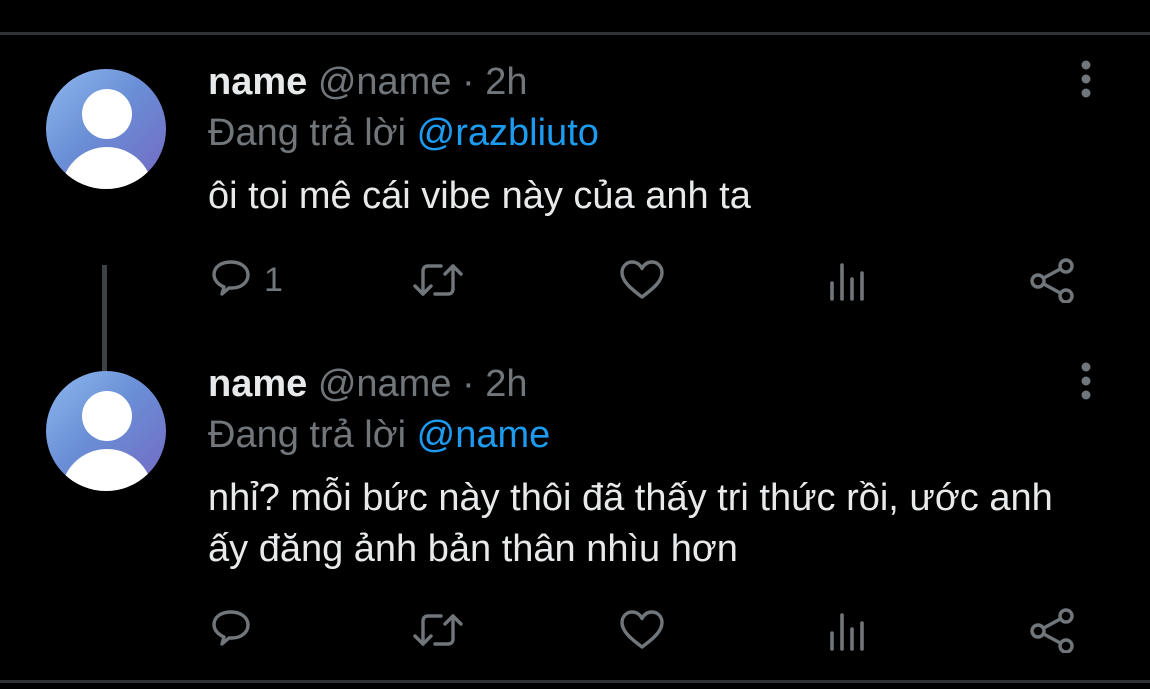  What do you see at coordinates (484, 435) in the screenshot?
I see `replying-mention-link: @name` at bounding box center [484, 435].